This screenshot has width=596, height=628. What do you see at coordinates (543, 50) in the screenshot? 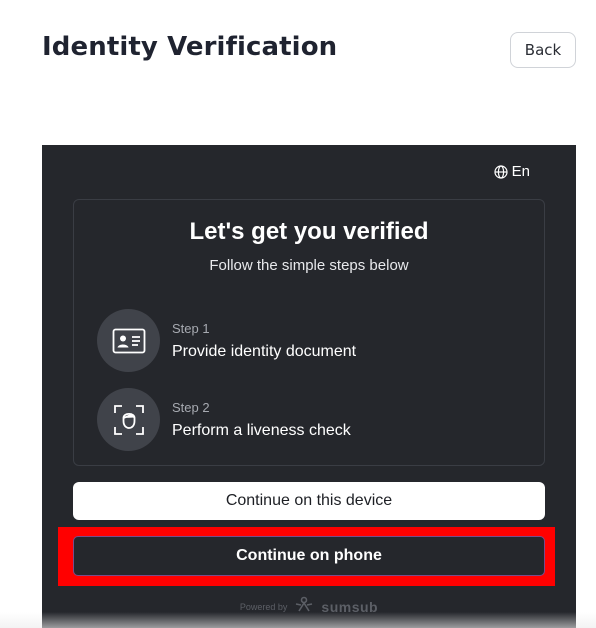
I see `back-button: Back` at bounding box center [543, 50].